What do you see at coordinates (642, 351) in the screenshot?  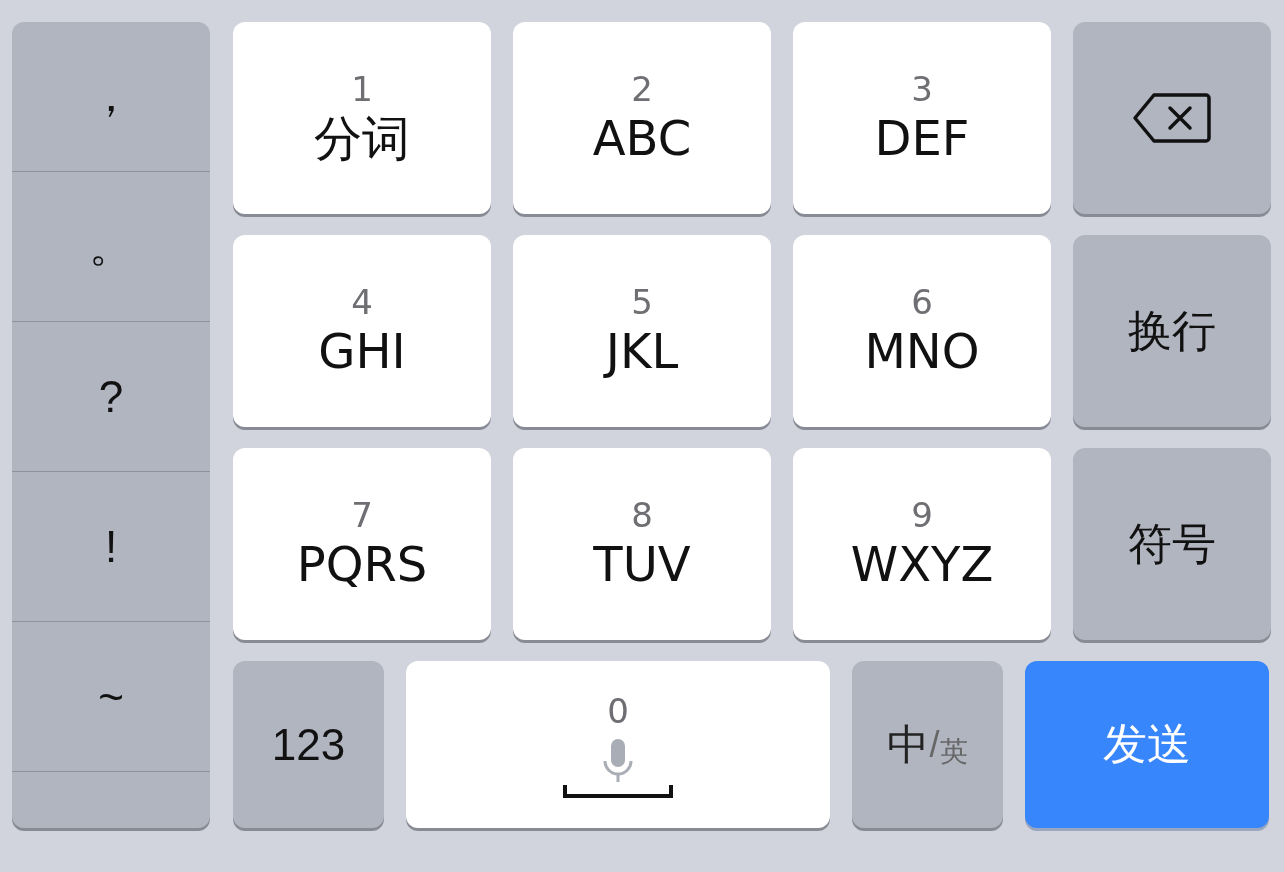 I see `key-letters: JKL` at bounding box center [642, 351].